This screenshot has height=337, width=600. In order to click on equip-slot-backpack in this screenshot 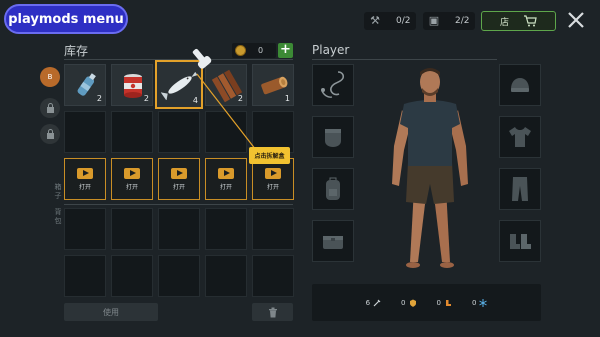, I will do `click(333, 189)`.